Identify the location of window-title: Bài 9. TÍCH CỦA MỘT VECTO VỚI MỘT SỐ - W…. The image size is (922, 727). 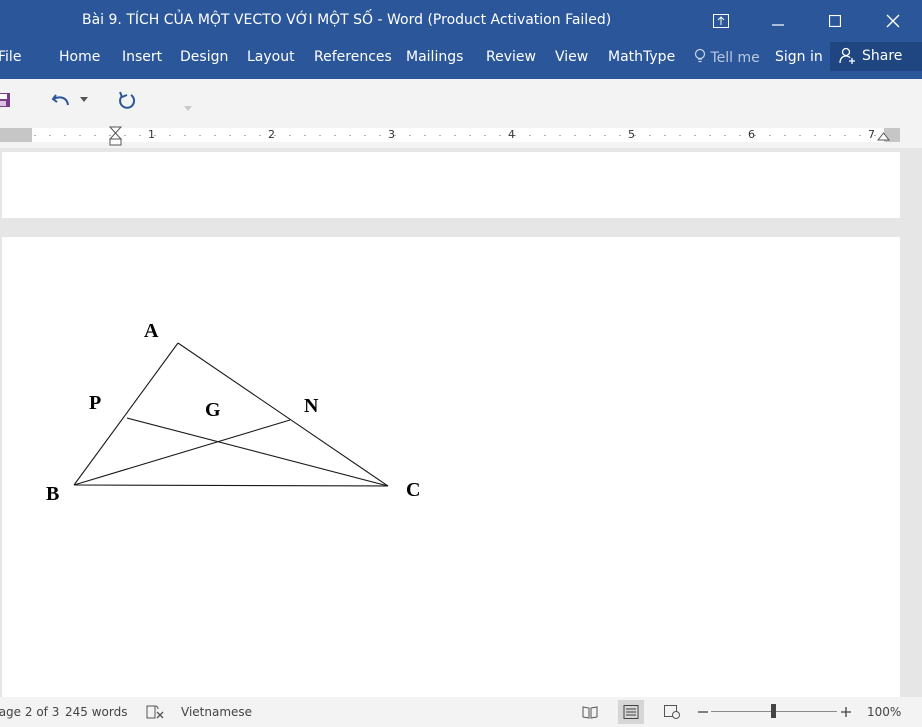
(347, 20).